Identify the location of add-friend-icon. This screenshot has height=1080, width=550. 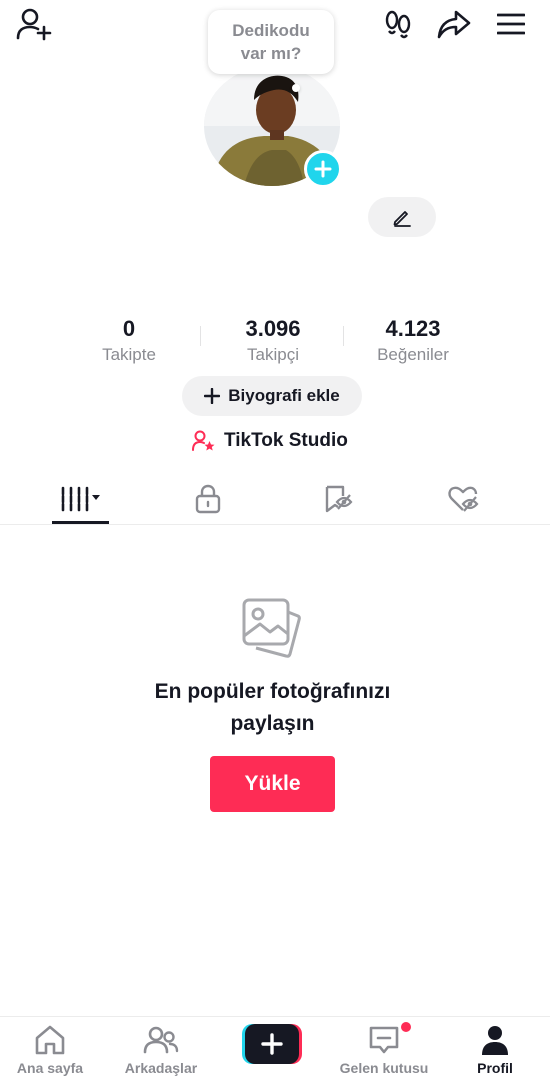
(34, 24).